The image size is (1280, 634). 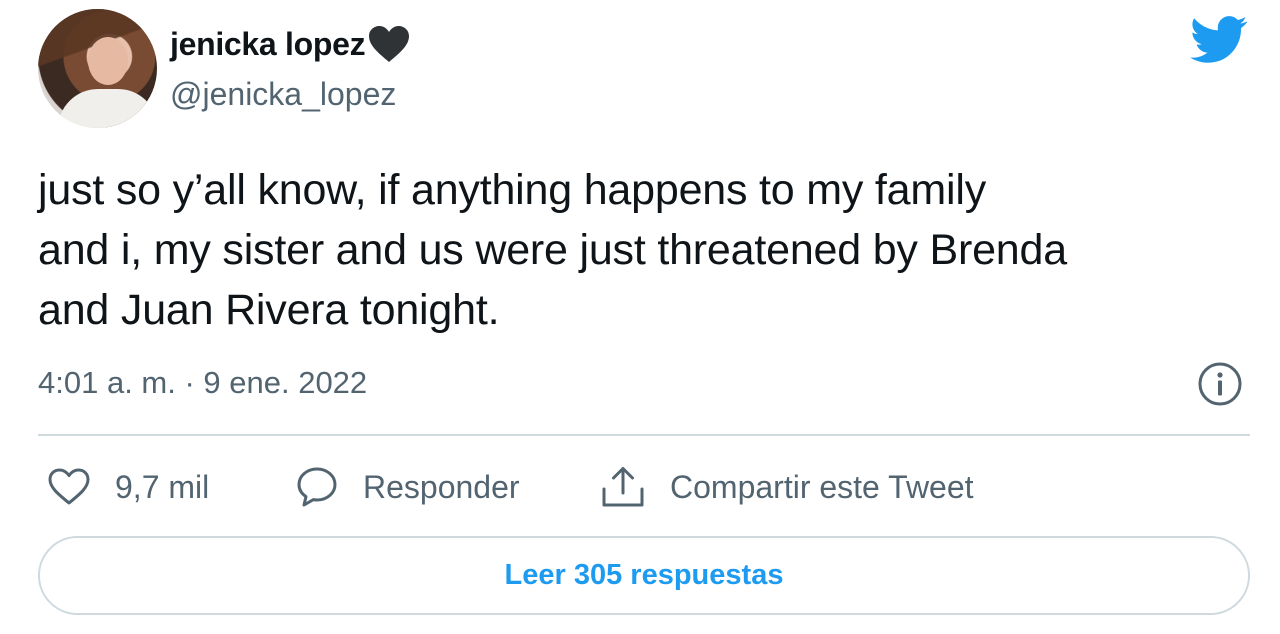 I want to click on tweet-text-line: and Juan Rivera tonight., so click(x=269, y=310).